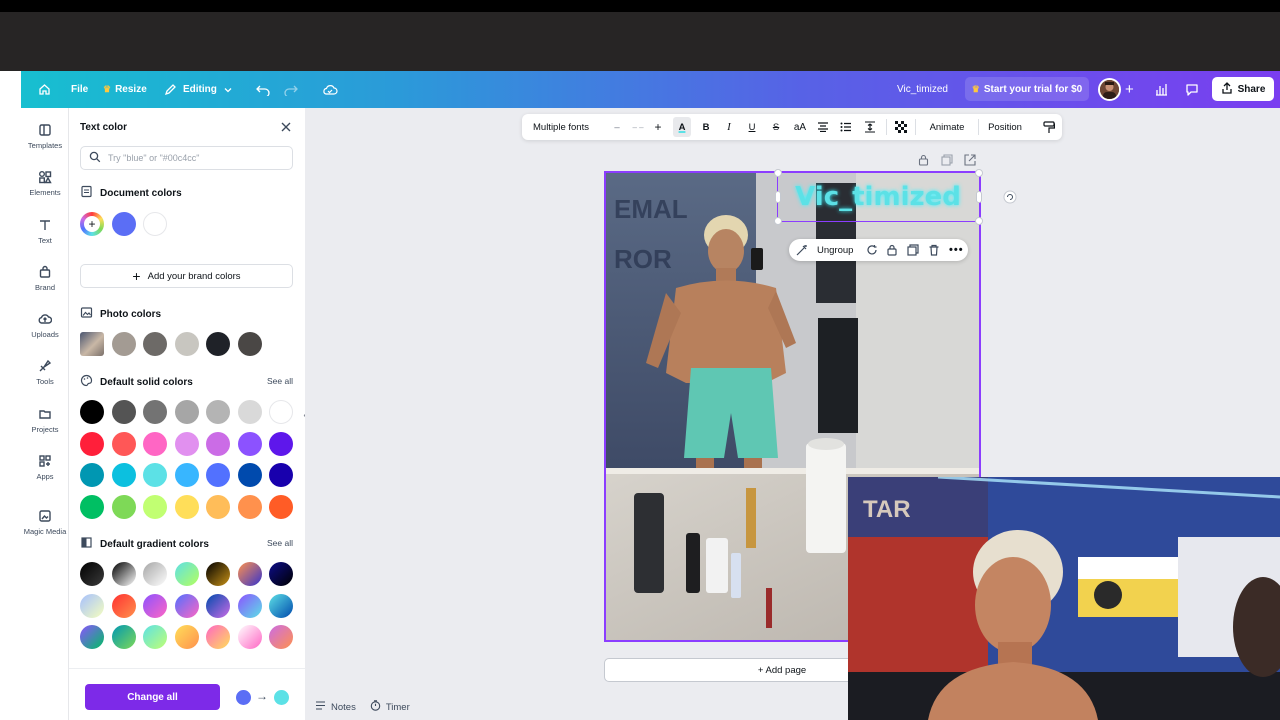 This screenshot has height=720, width=1280. I want to click on redo-icon, so click(291, 89).